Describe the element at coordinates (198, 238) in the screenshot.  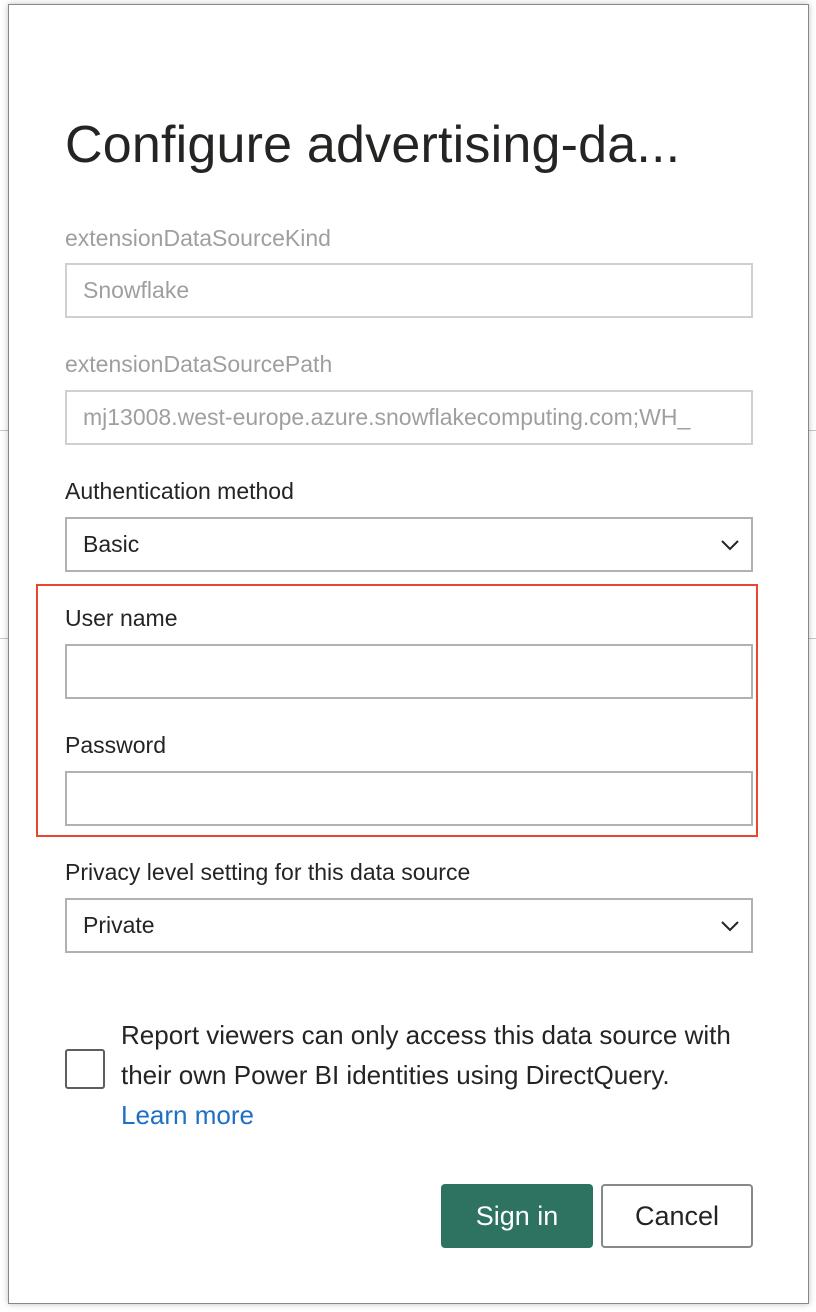
I see `kind-label: extensionDataSourceKind` at that location.